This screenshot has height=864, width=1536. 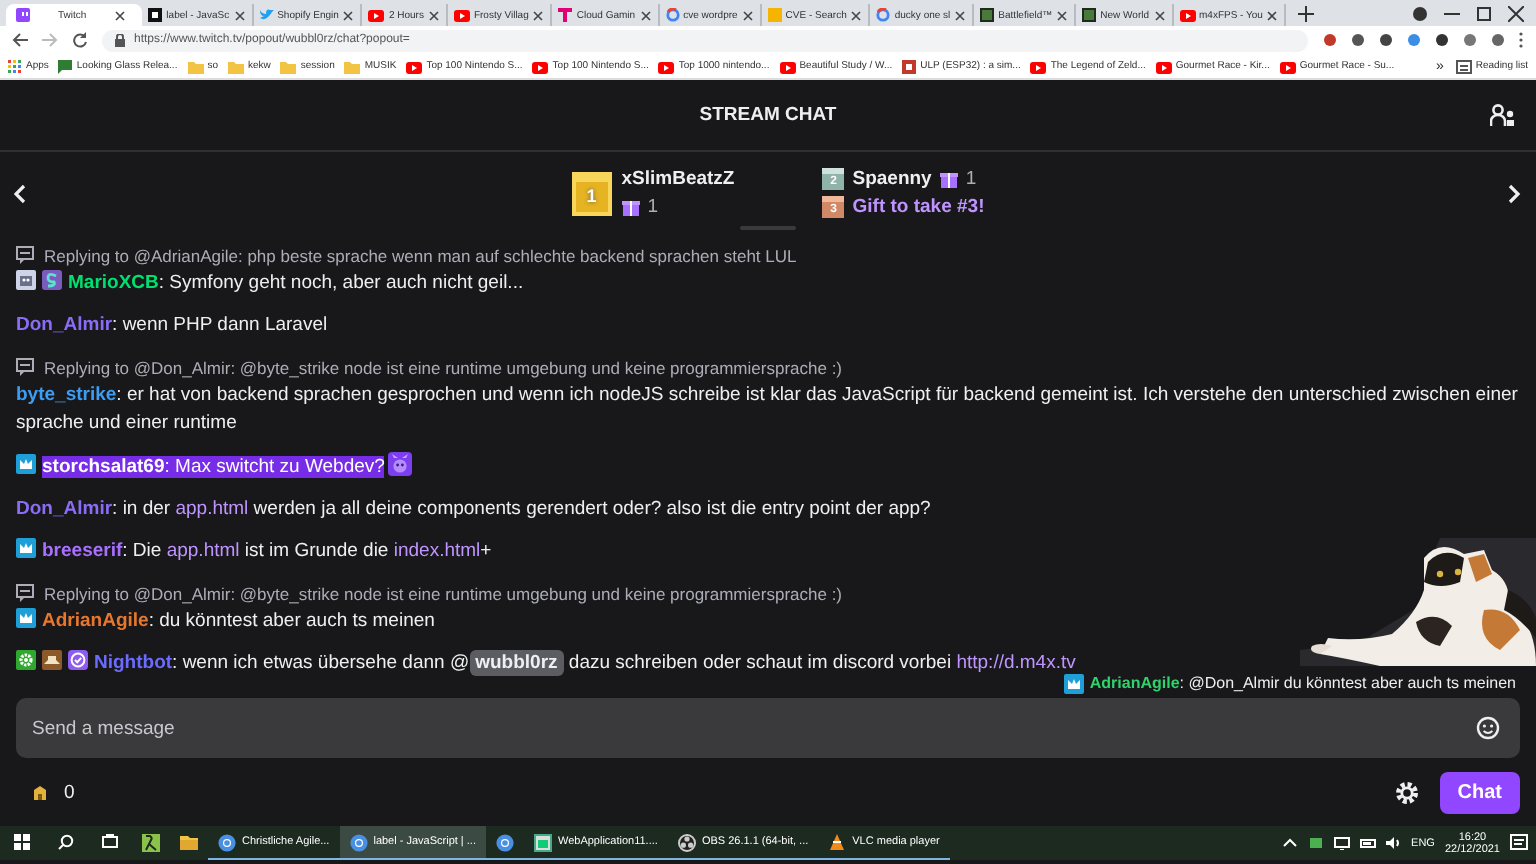 I want to click on reply-context: Replying to @AdrianAgile: php beste sprache wenn man auf schlechte backend sprachen steht LUL, so click(x=420, y=256).